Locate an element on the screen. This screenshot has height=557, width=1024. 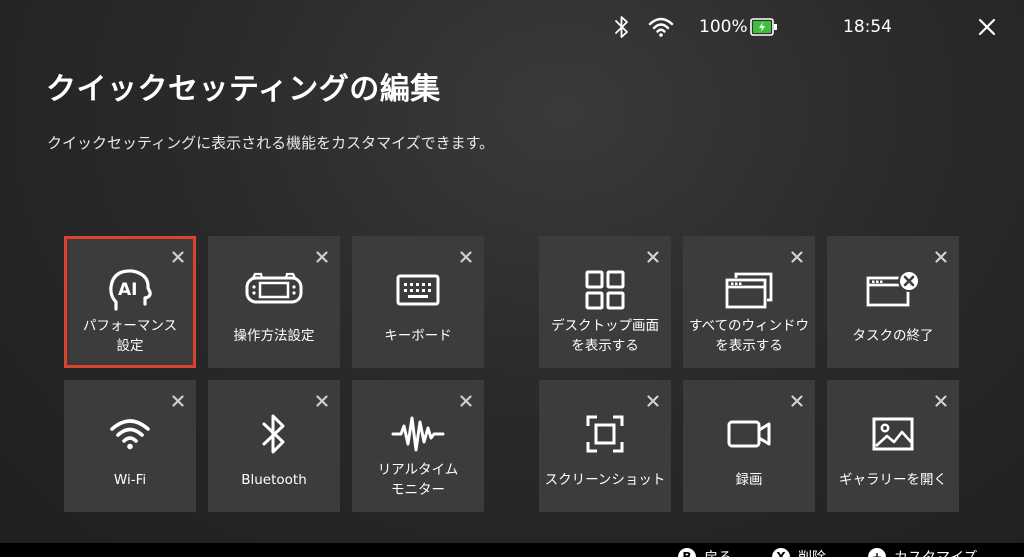
tile-label: 操作方法設定 is located at coordinates (274, 336).